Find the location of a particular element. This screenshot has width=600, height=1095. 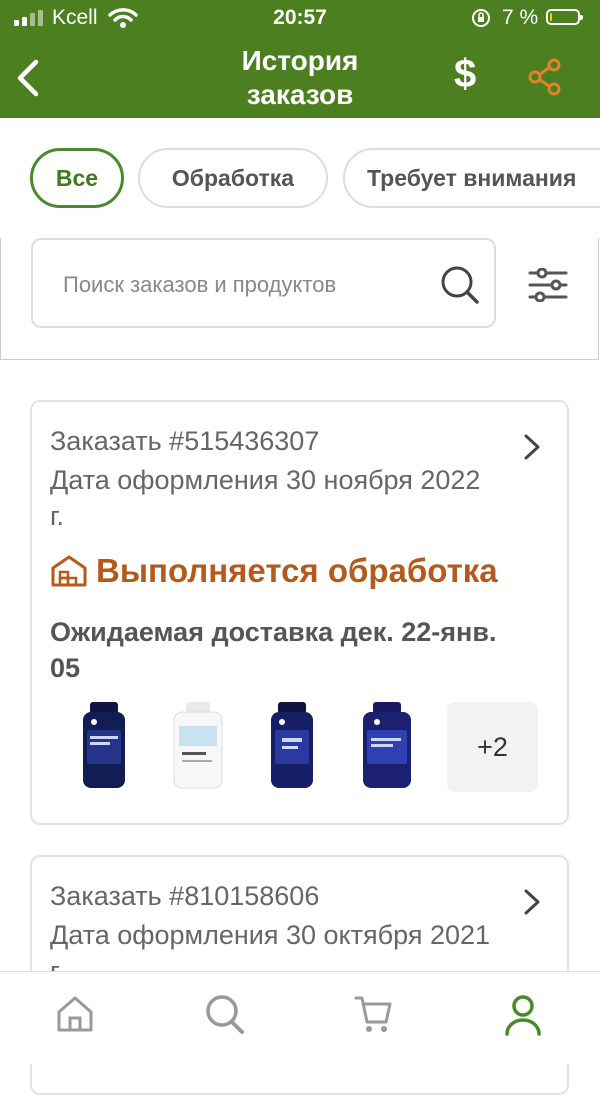

more-products: +2 is located at coordinates (492, 747).